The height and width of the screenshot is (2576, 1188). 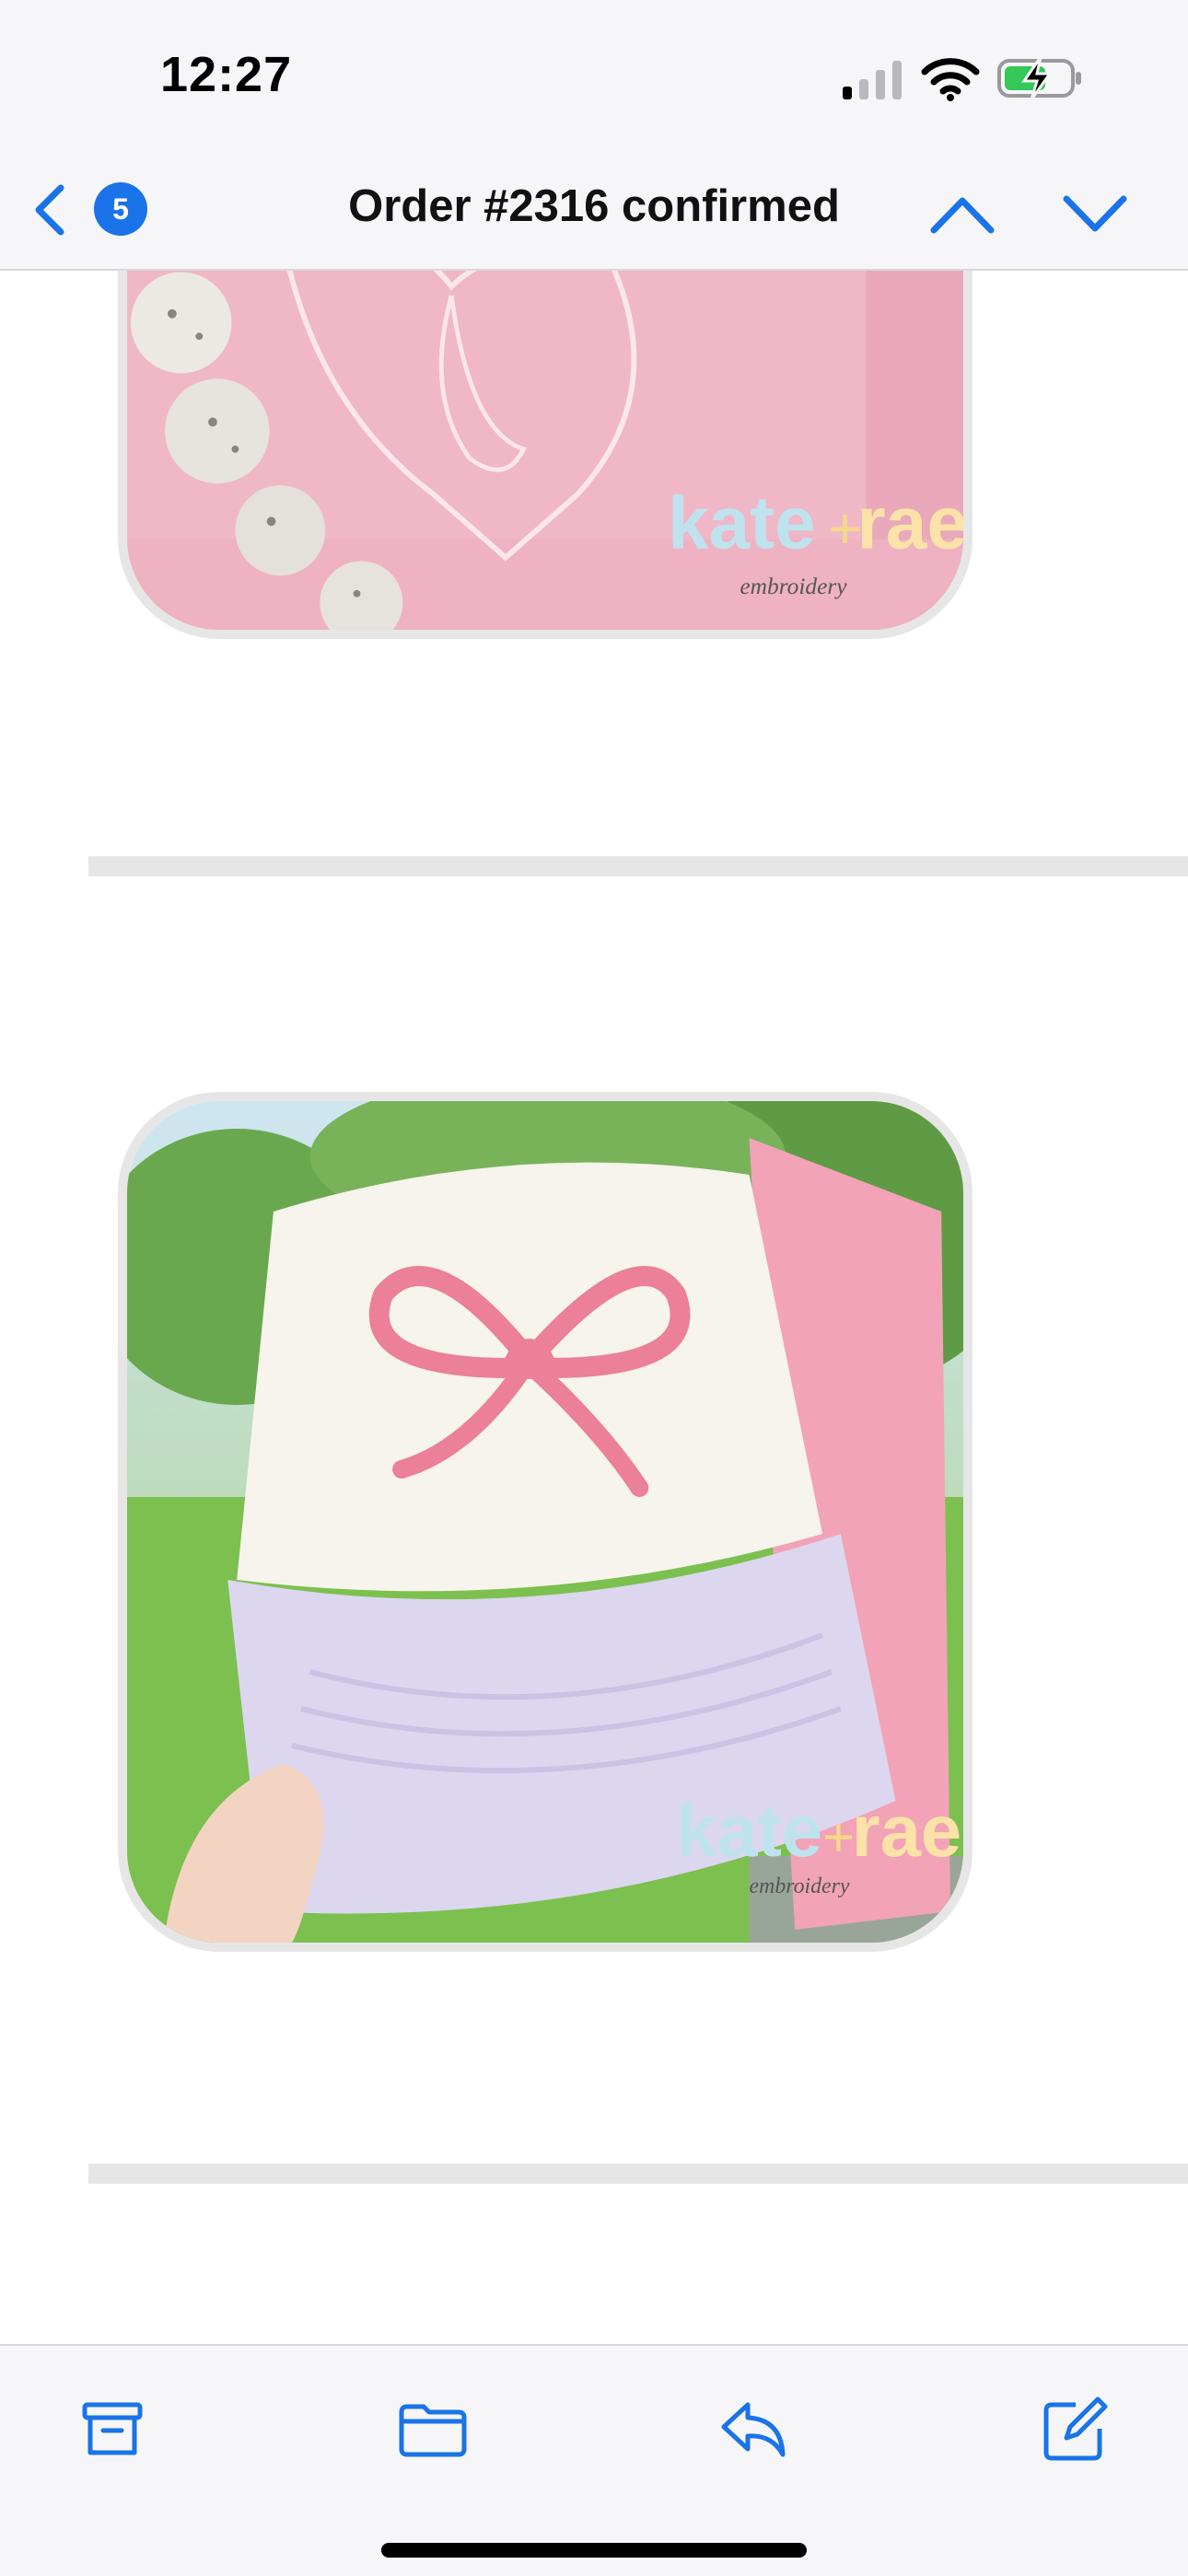 I want to click on page-title: Order #2316 confirmed, so click(x=594, y=206).